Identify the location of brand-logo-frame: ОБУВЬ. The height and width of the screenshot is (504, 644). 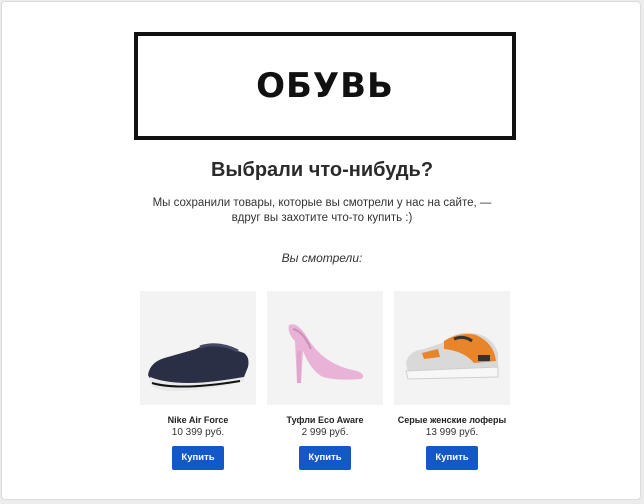
(325, 86).